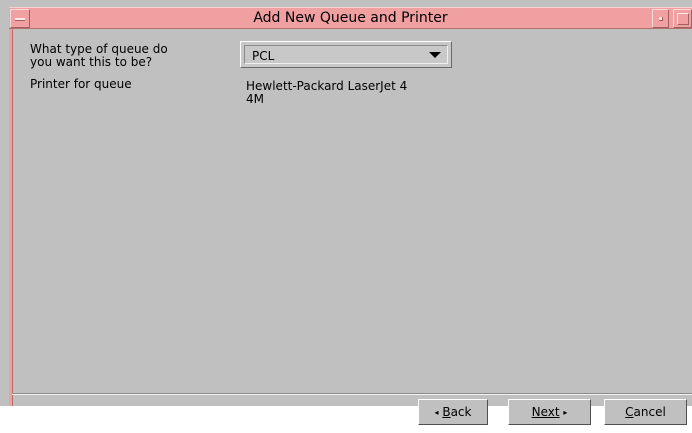 The height and width of the screenshot is (433, 692). I want to click on chevron-down-icon, so click(435, 55).